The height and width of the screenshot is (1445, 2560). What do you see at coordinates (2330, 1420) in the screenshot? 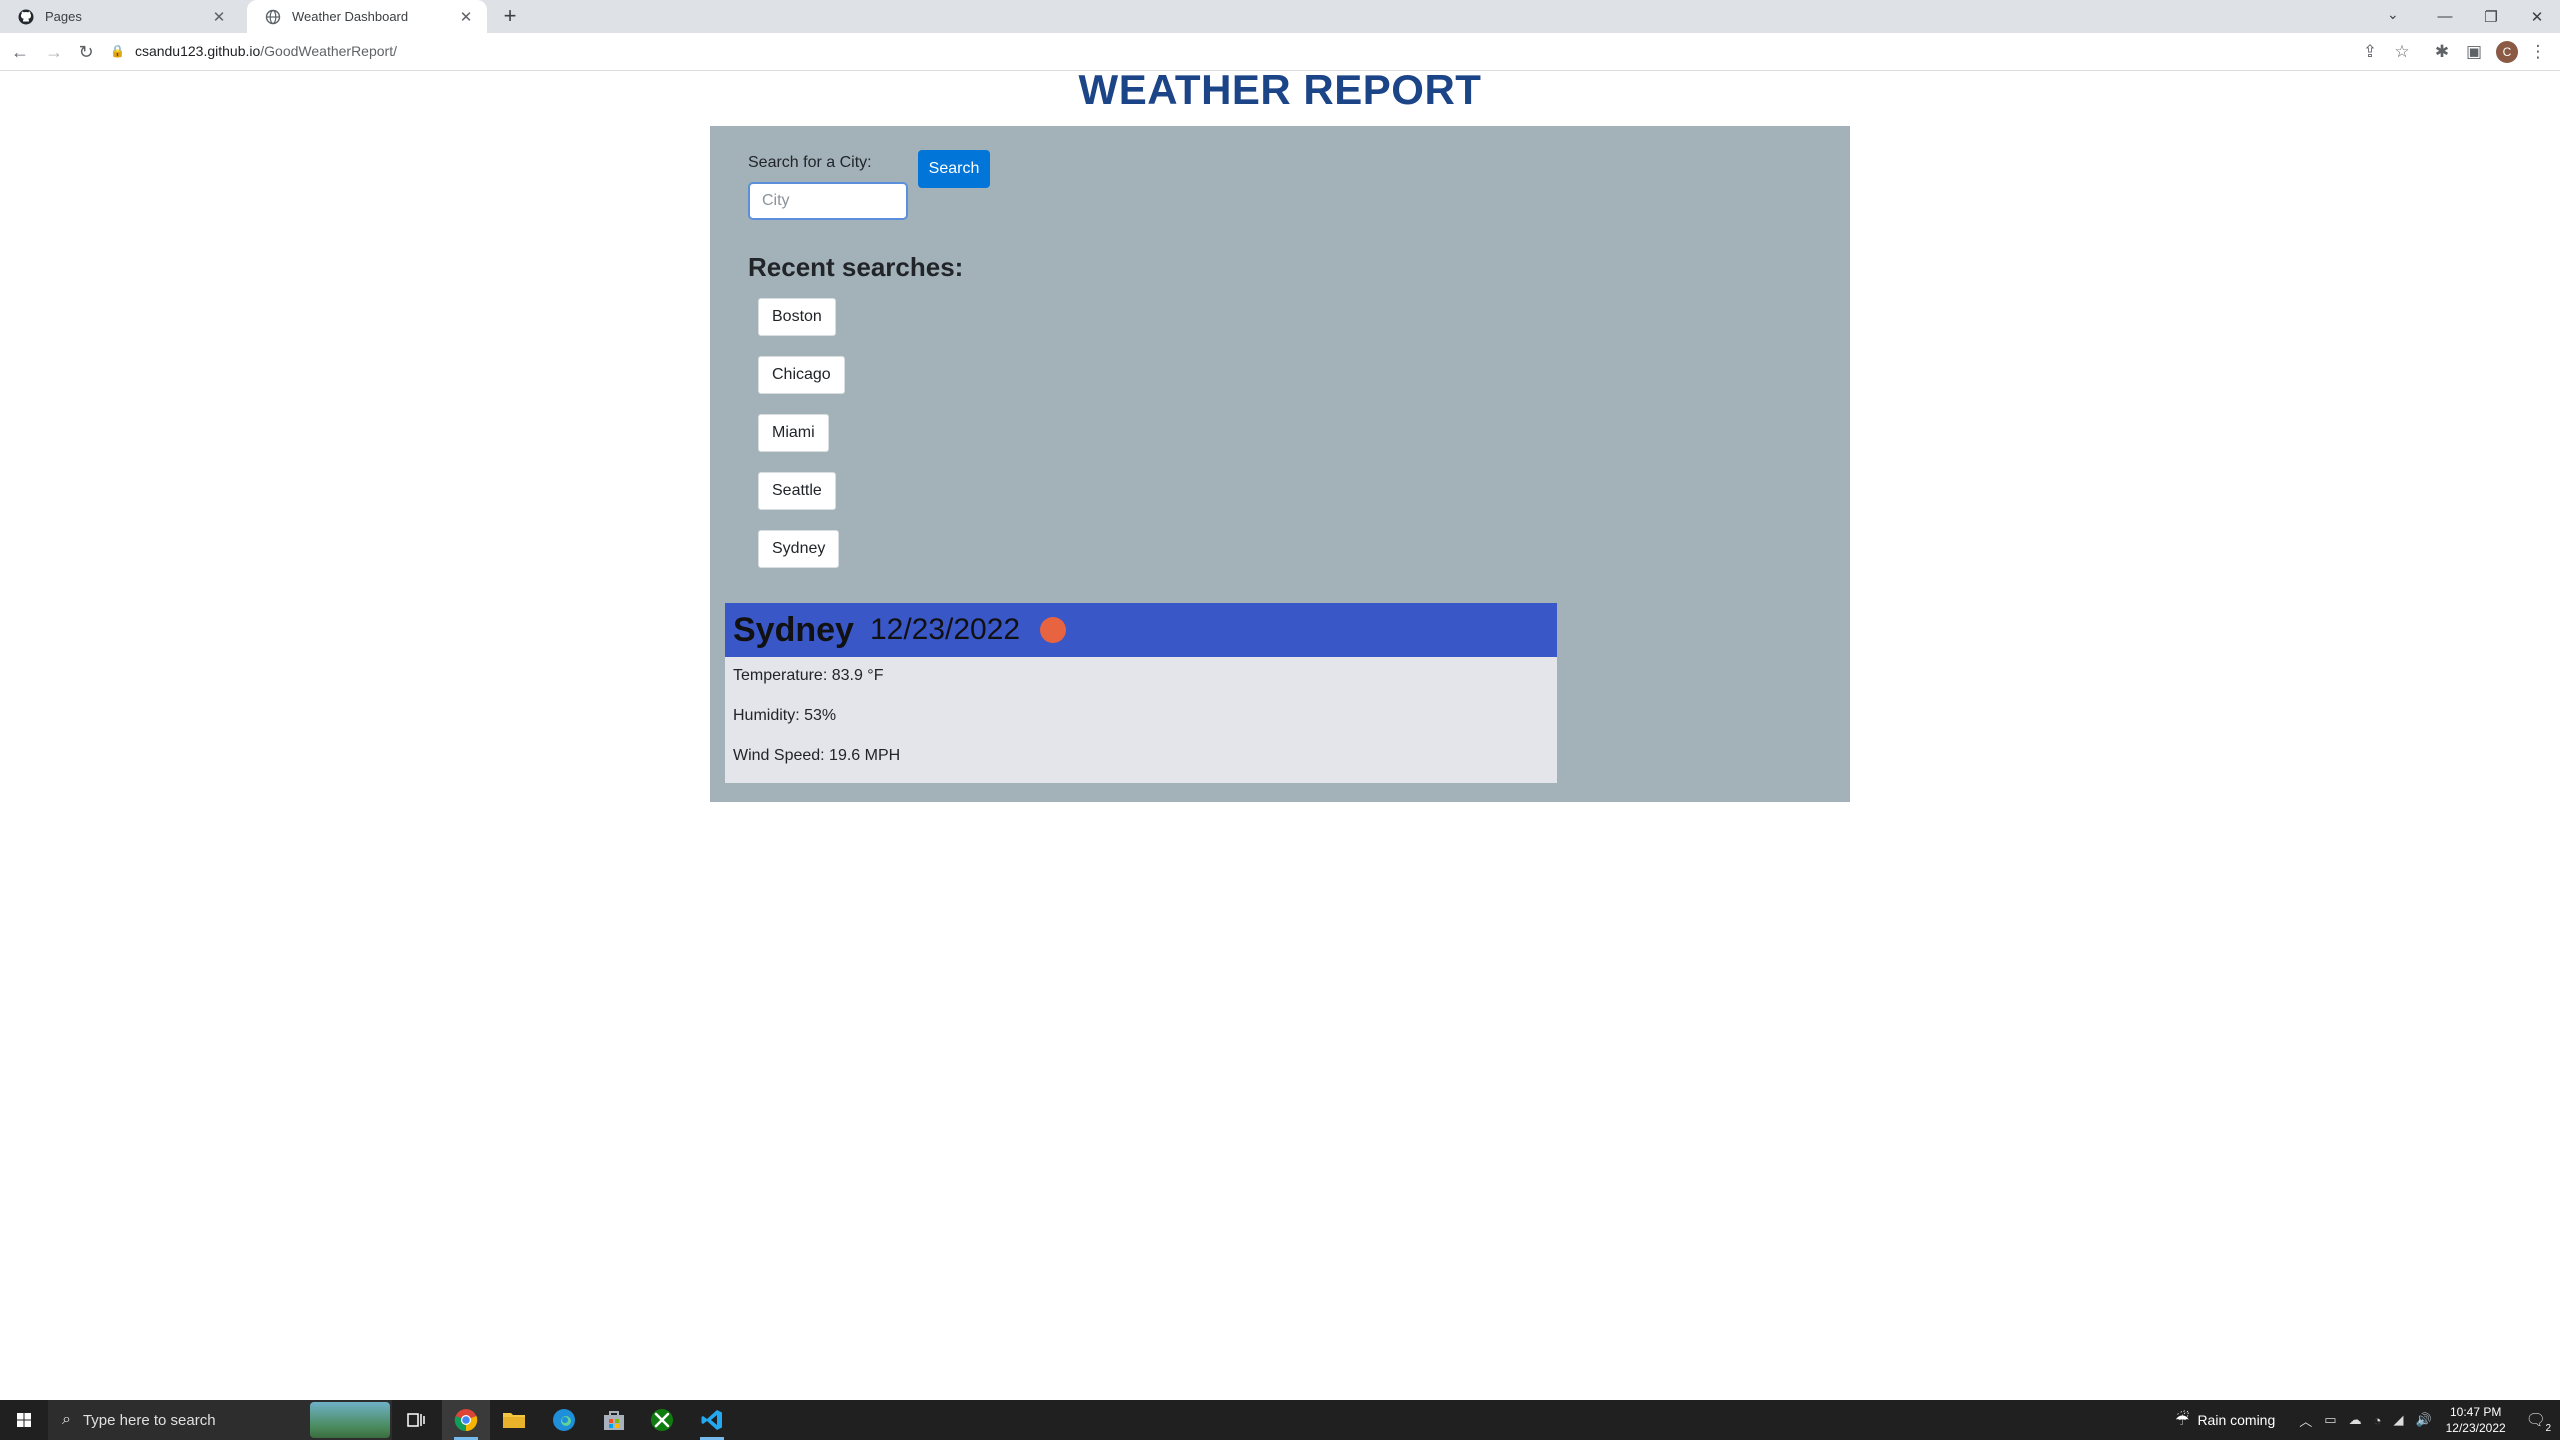
I see `battery-icon: ▭` at bounding box center [2330, 1420].